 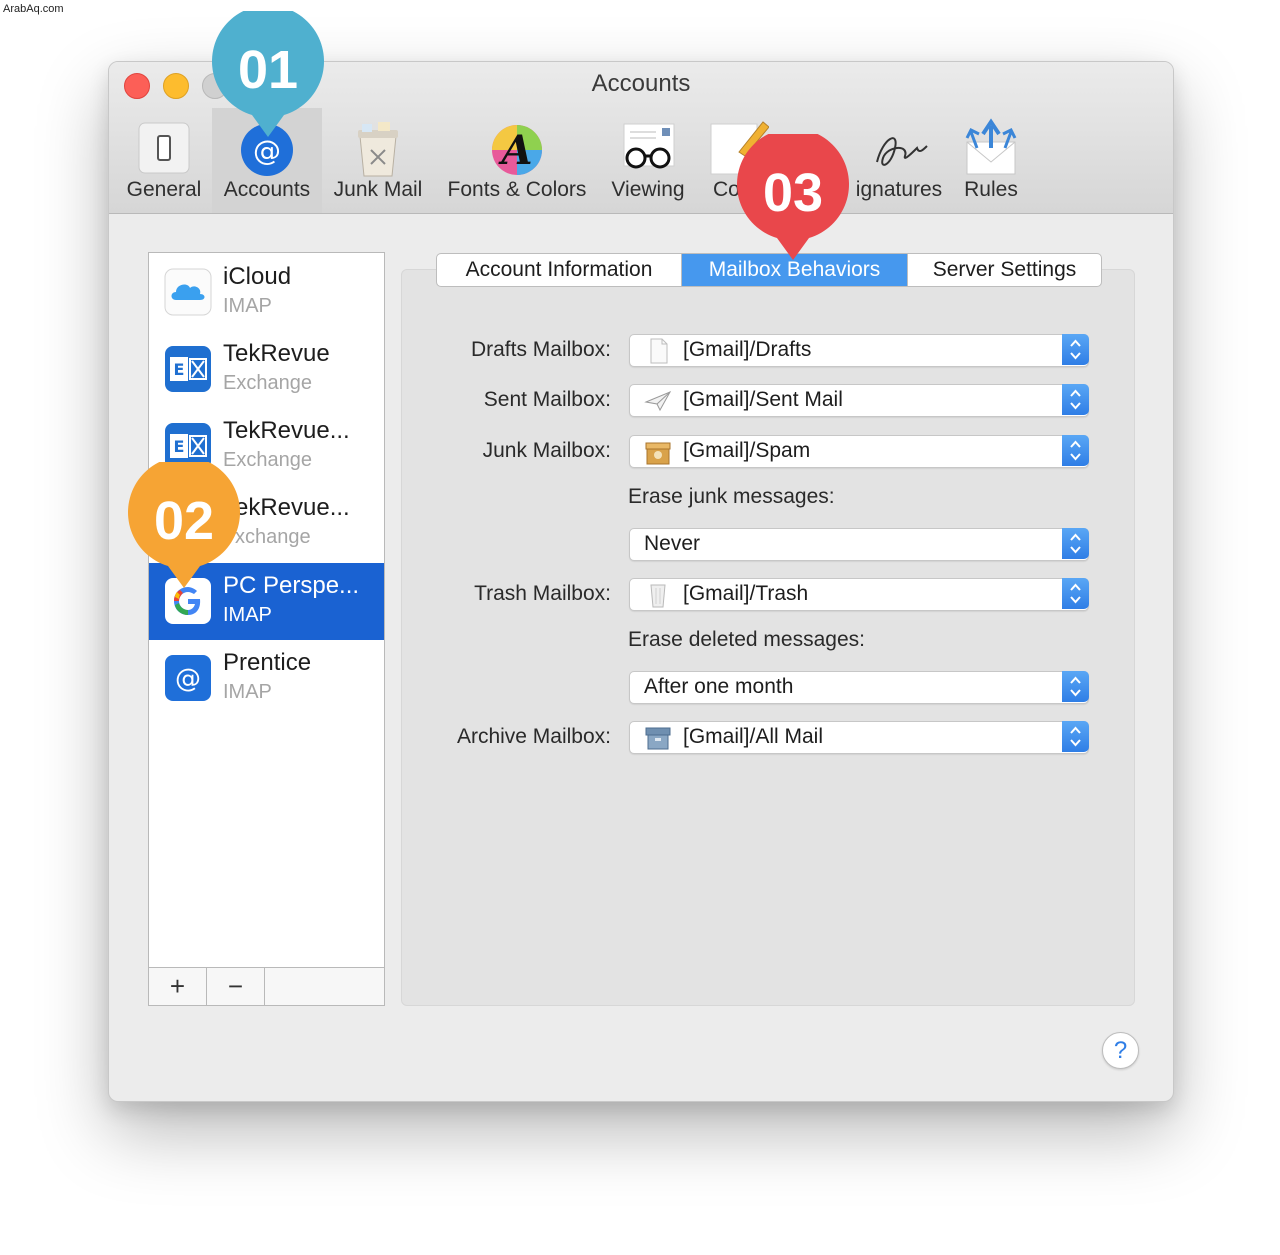 I want to click on signature-icon, so click(x=899, y=148).